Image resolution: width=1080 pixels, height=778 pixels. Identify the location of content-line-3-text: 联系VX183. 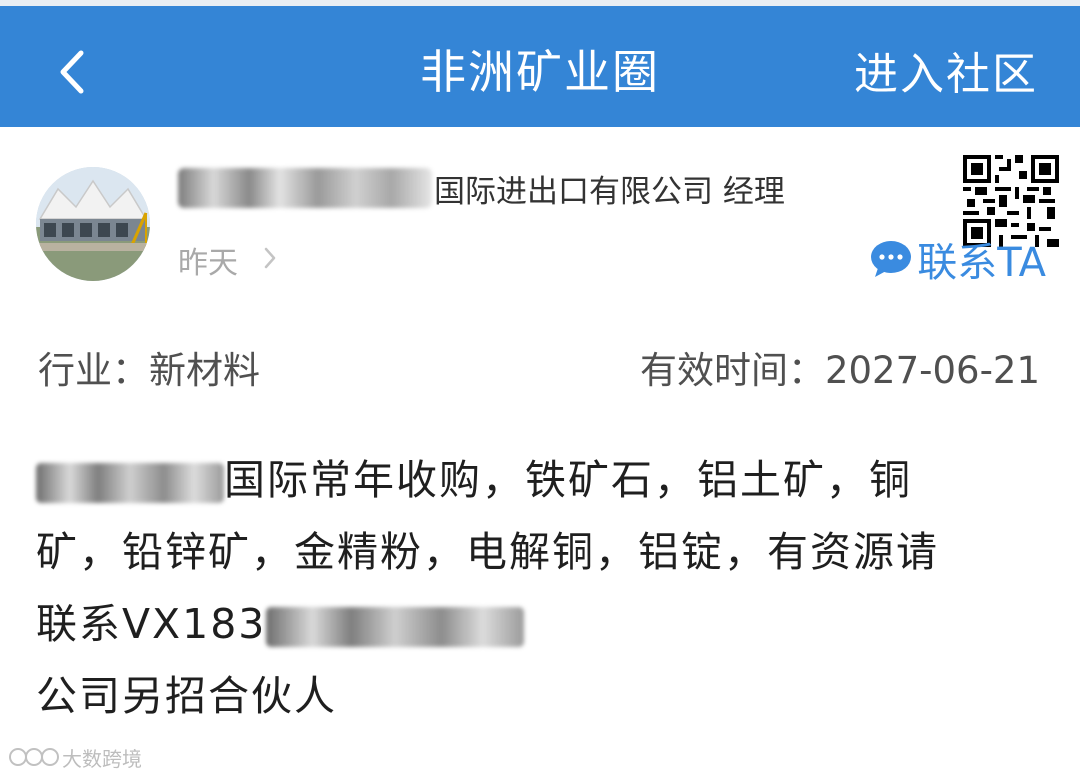
(151, 624).